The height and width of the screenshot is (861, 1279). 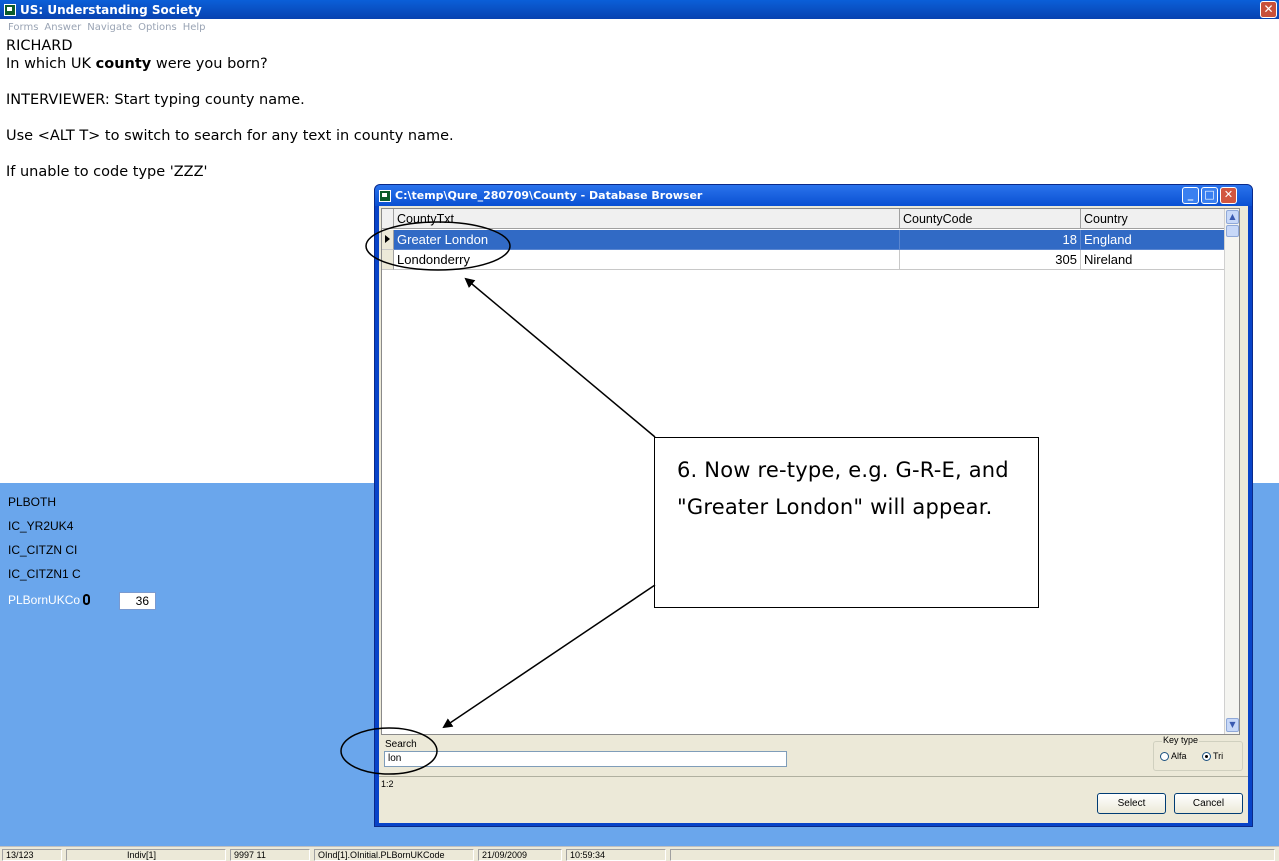 I want to click on grid-corner, so click(x=388, y=219).